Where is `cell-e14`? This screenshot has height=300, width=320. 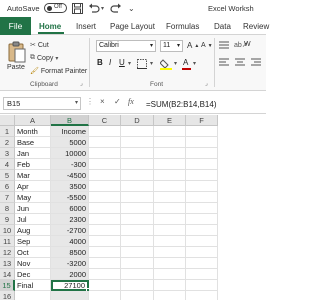
cell-e14 is located at coordinates (170, 274).